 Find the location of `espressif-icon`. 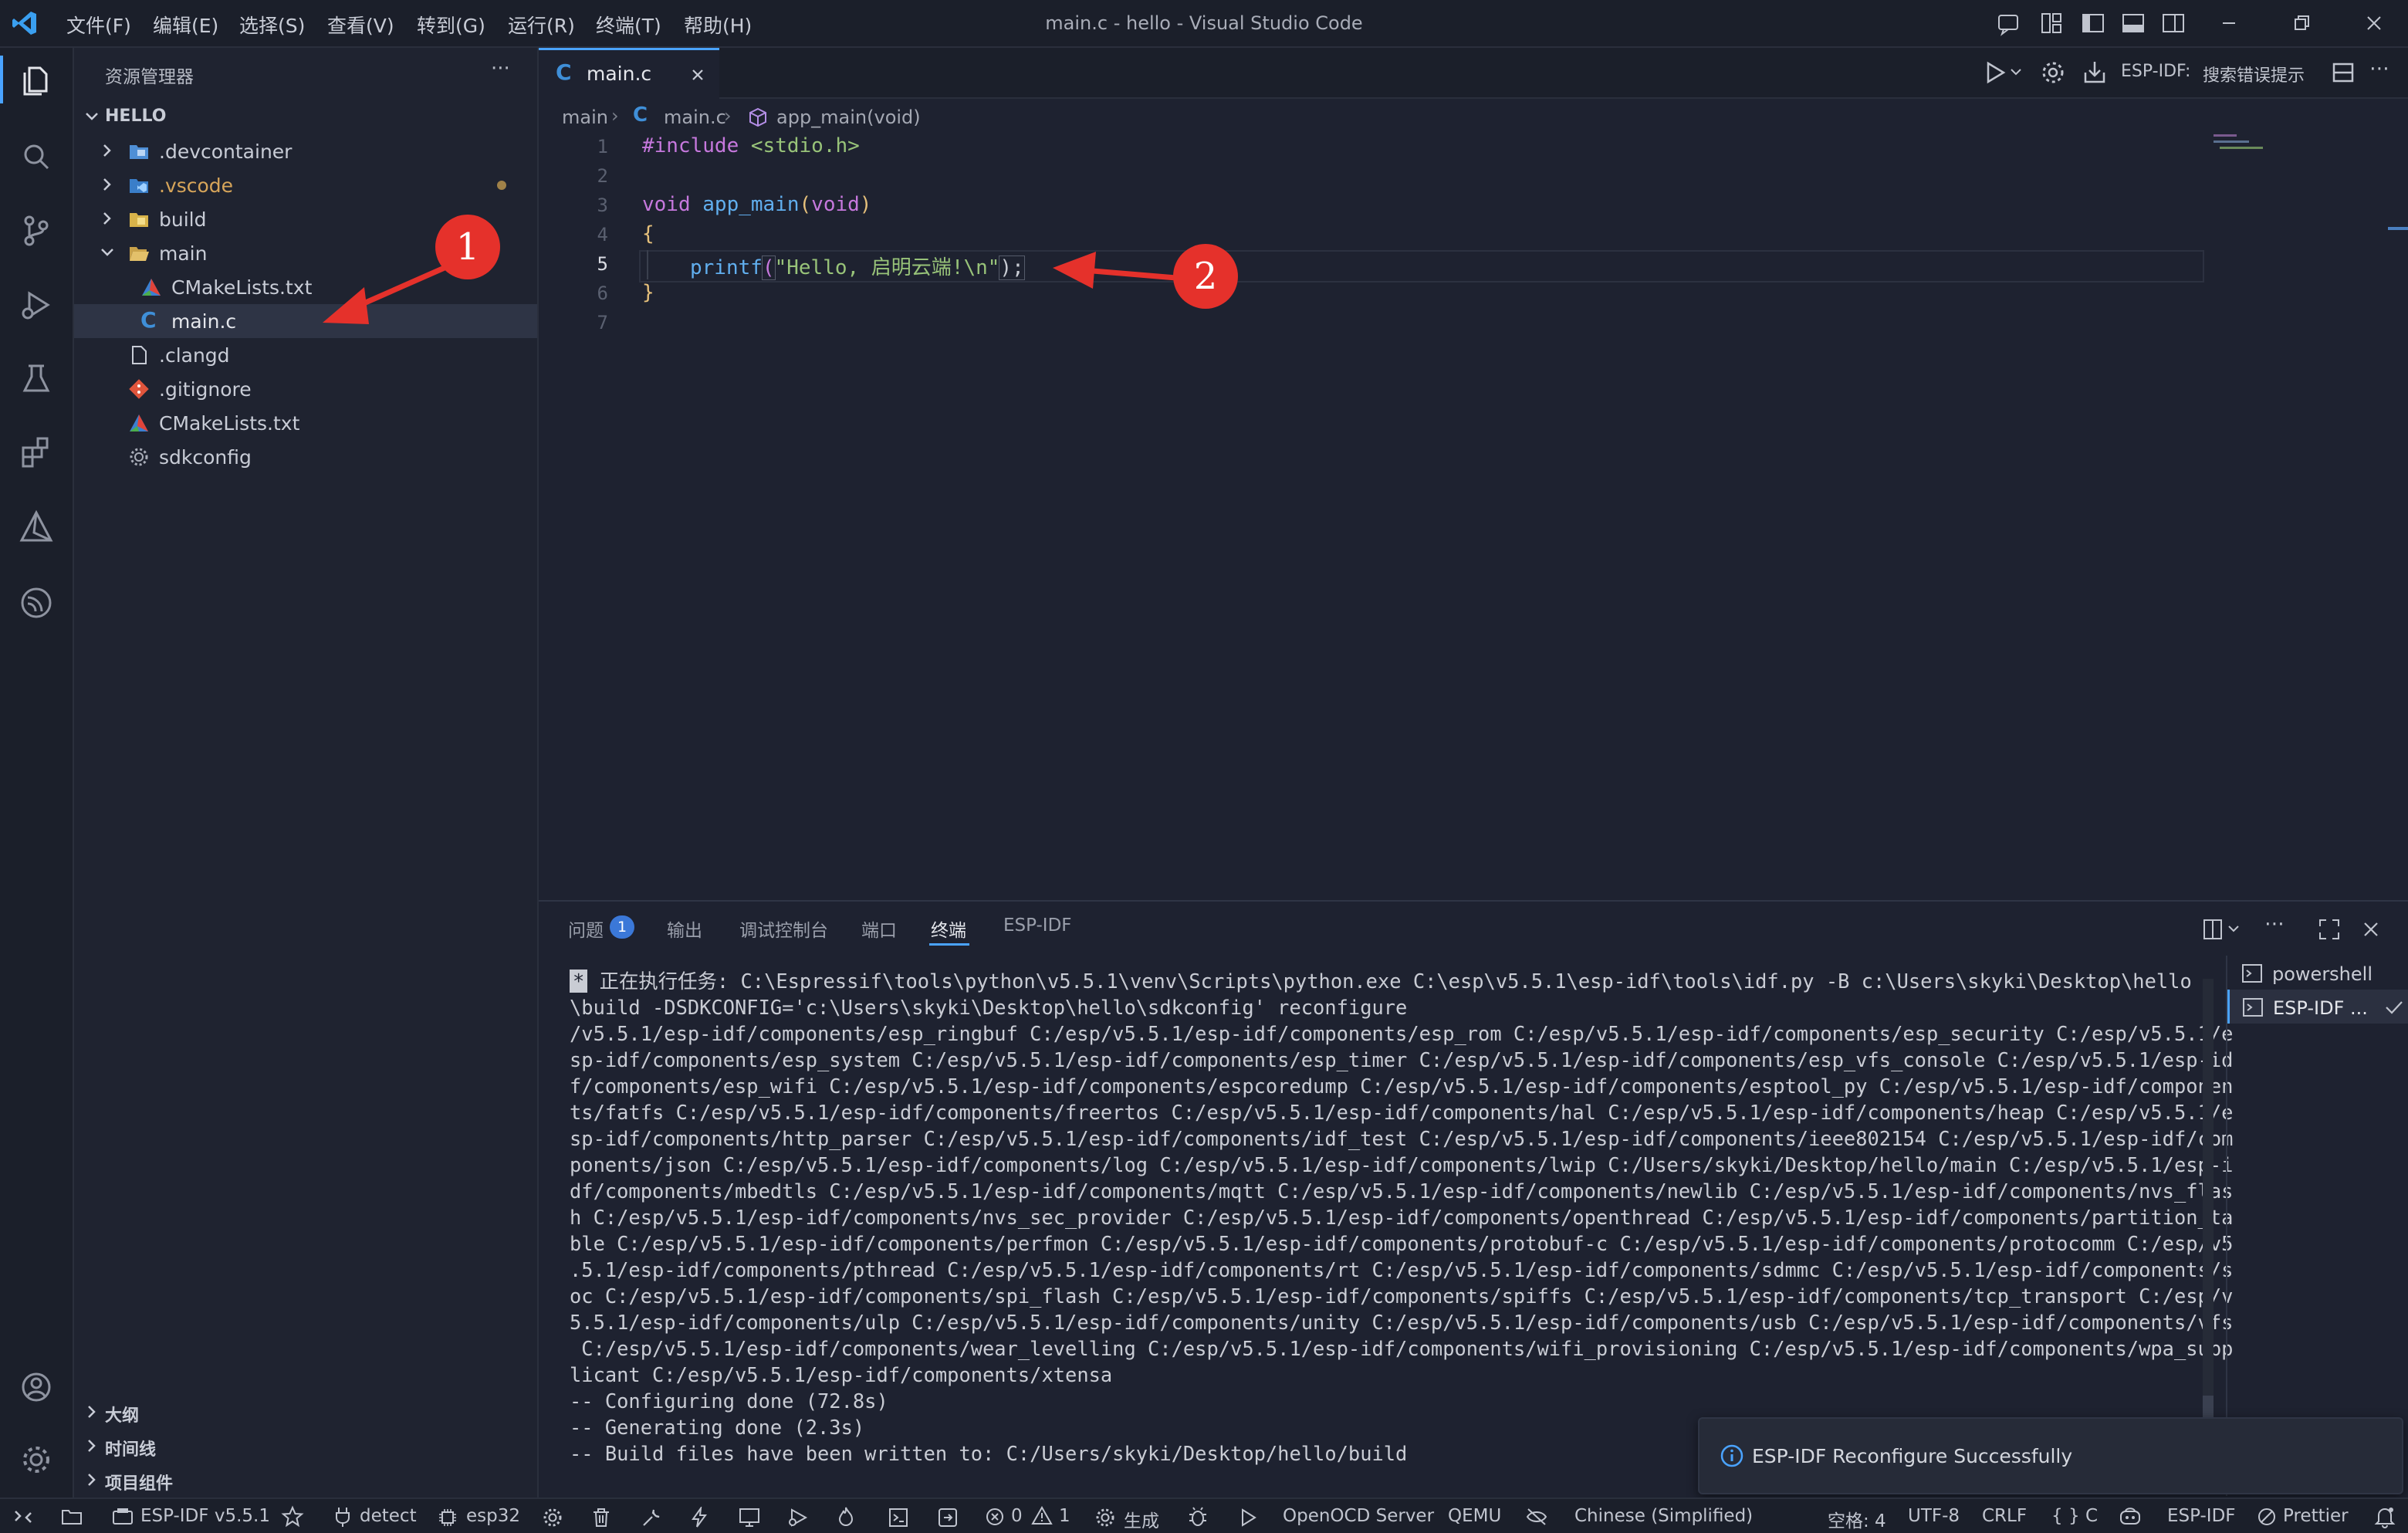

espressif-icon is located at coordinates (37, 603).